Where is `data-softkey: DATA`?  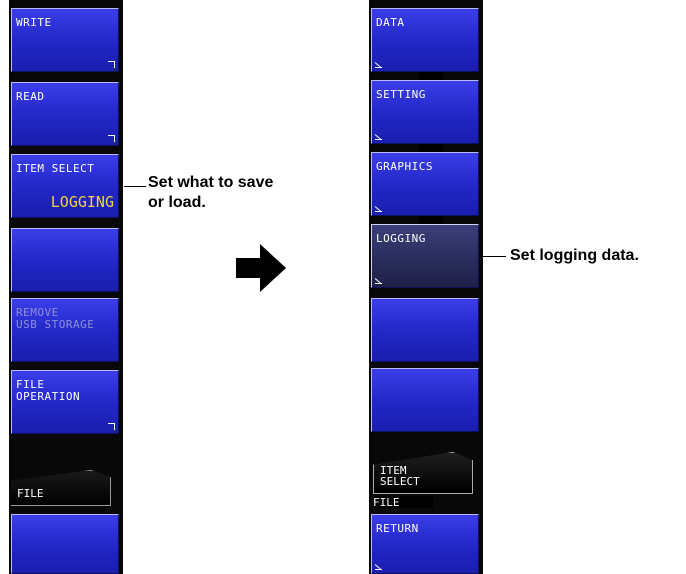 data-softkey: DATA is located at coordinates (425, 40).